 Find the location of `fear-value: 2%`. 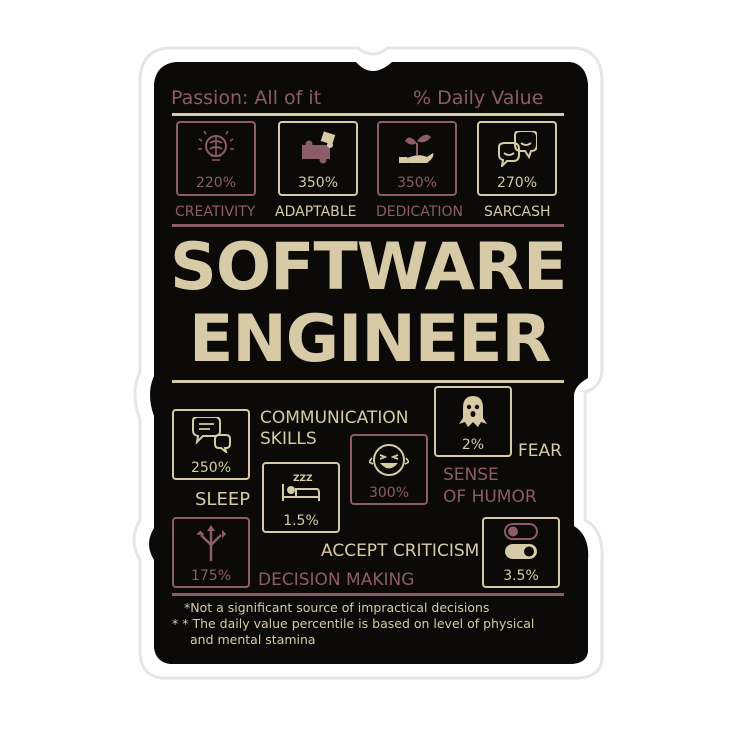

fear-value: 2% is located at coordinates (473, 445).